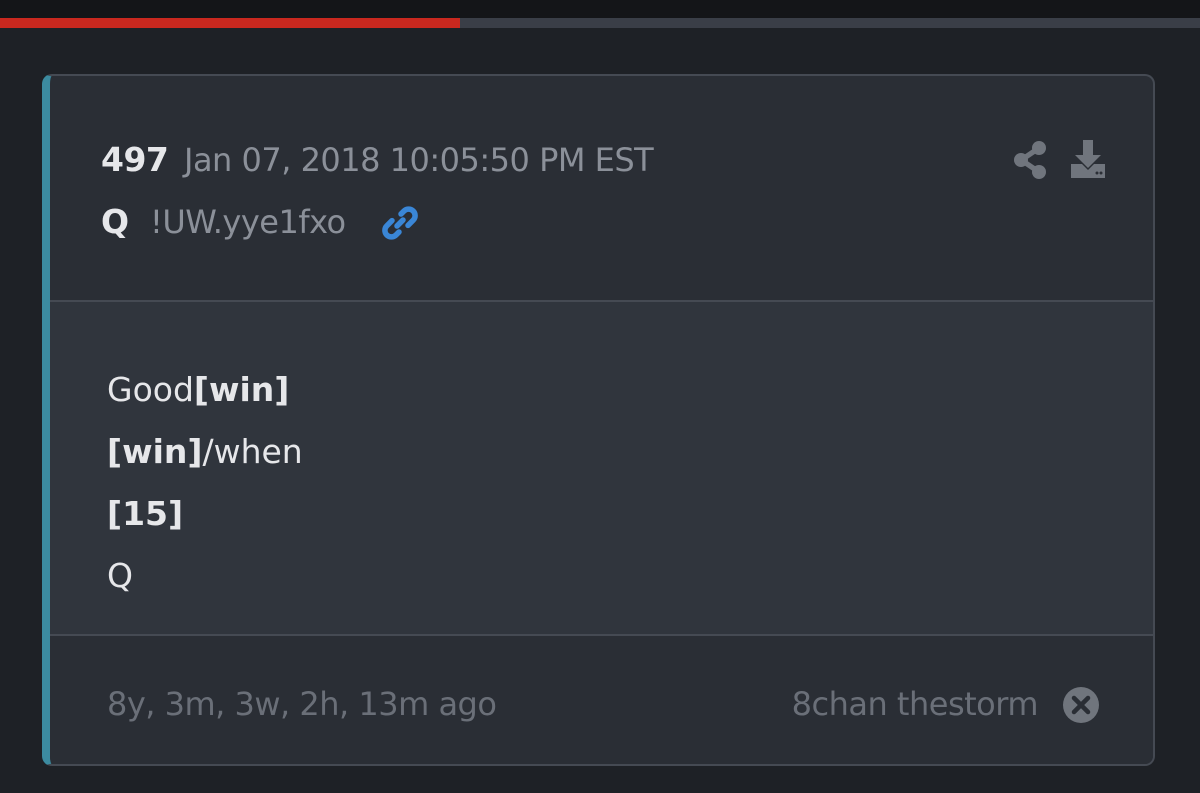  I want to click on top-bar, so click(600, 9).